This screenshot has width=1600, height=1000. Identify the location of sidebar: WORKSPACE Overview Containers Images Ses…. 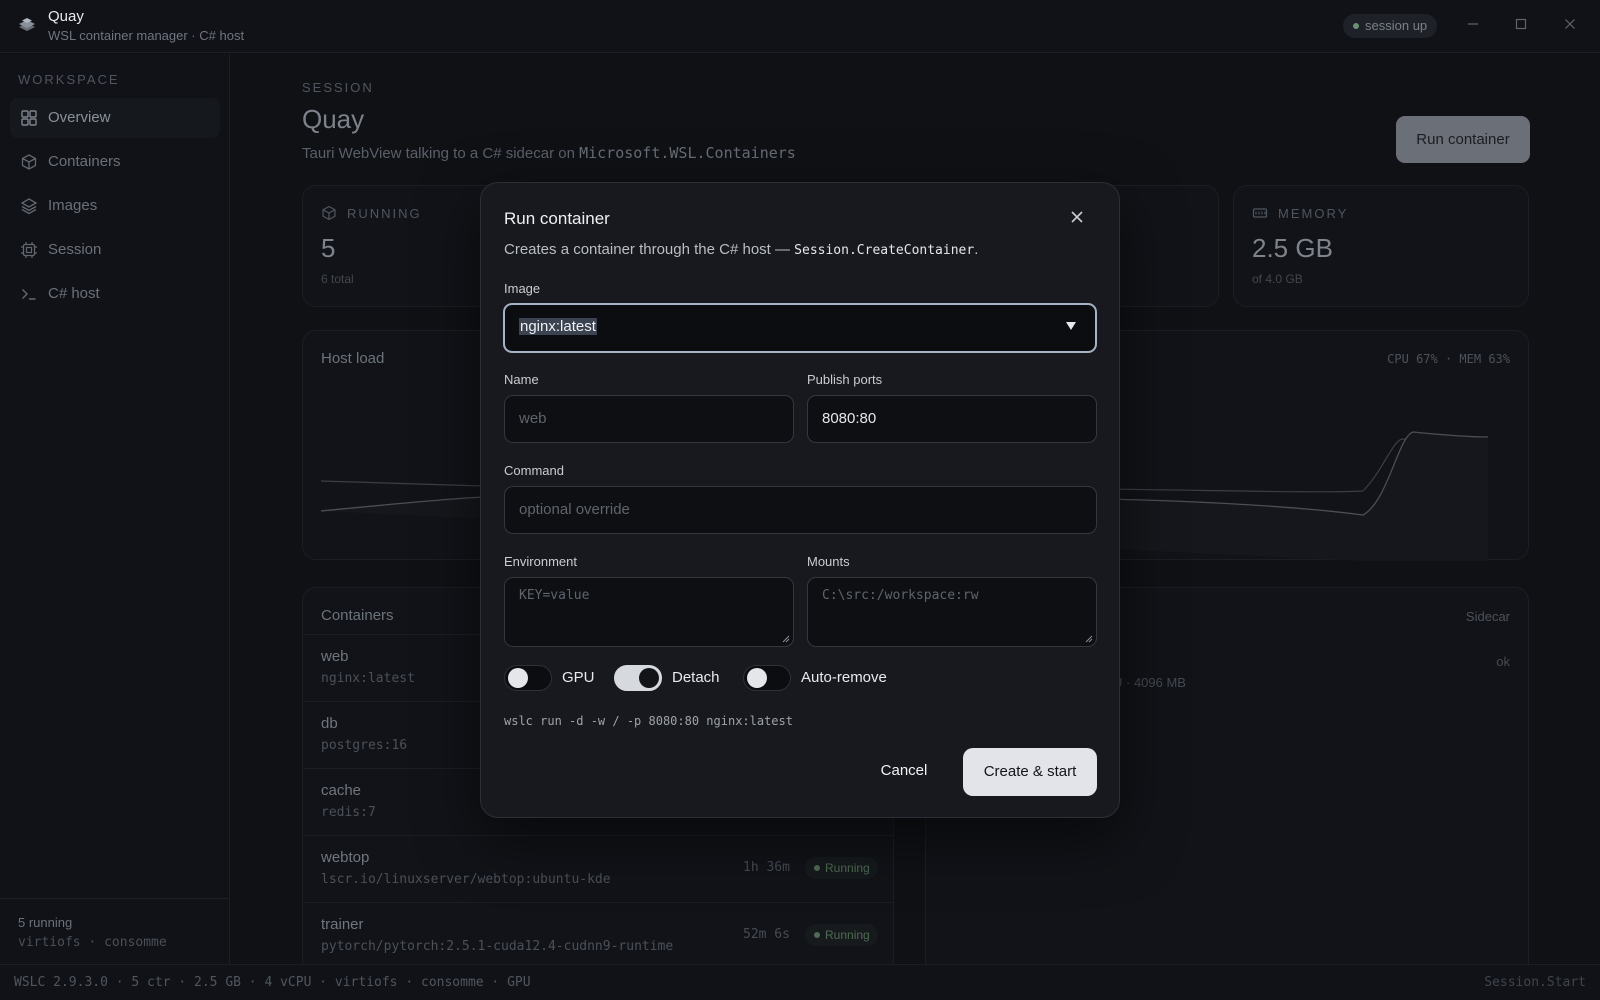
(115, 509).